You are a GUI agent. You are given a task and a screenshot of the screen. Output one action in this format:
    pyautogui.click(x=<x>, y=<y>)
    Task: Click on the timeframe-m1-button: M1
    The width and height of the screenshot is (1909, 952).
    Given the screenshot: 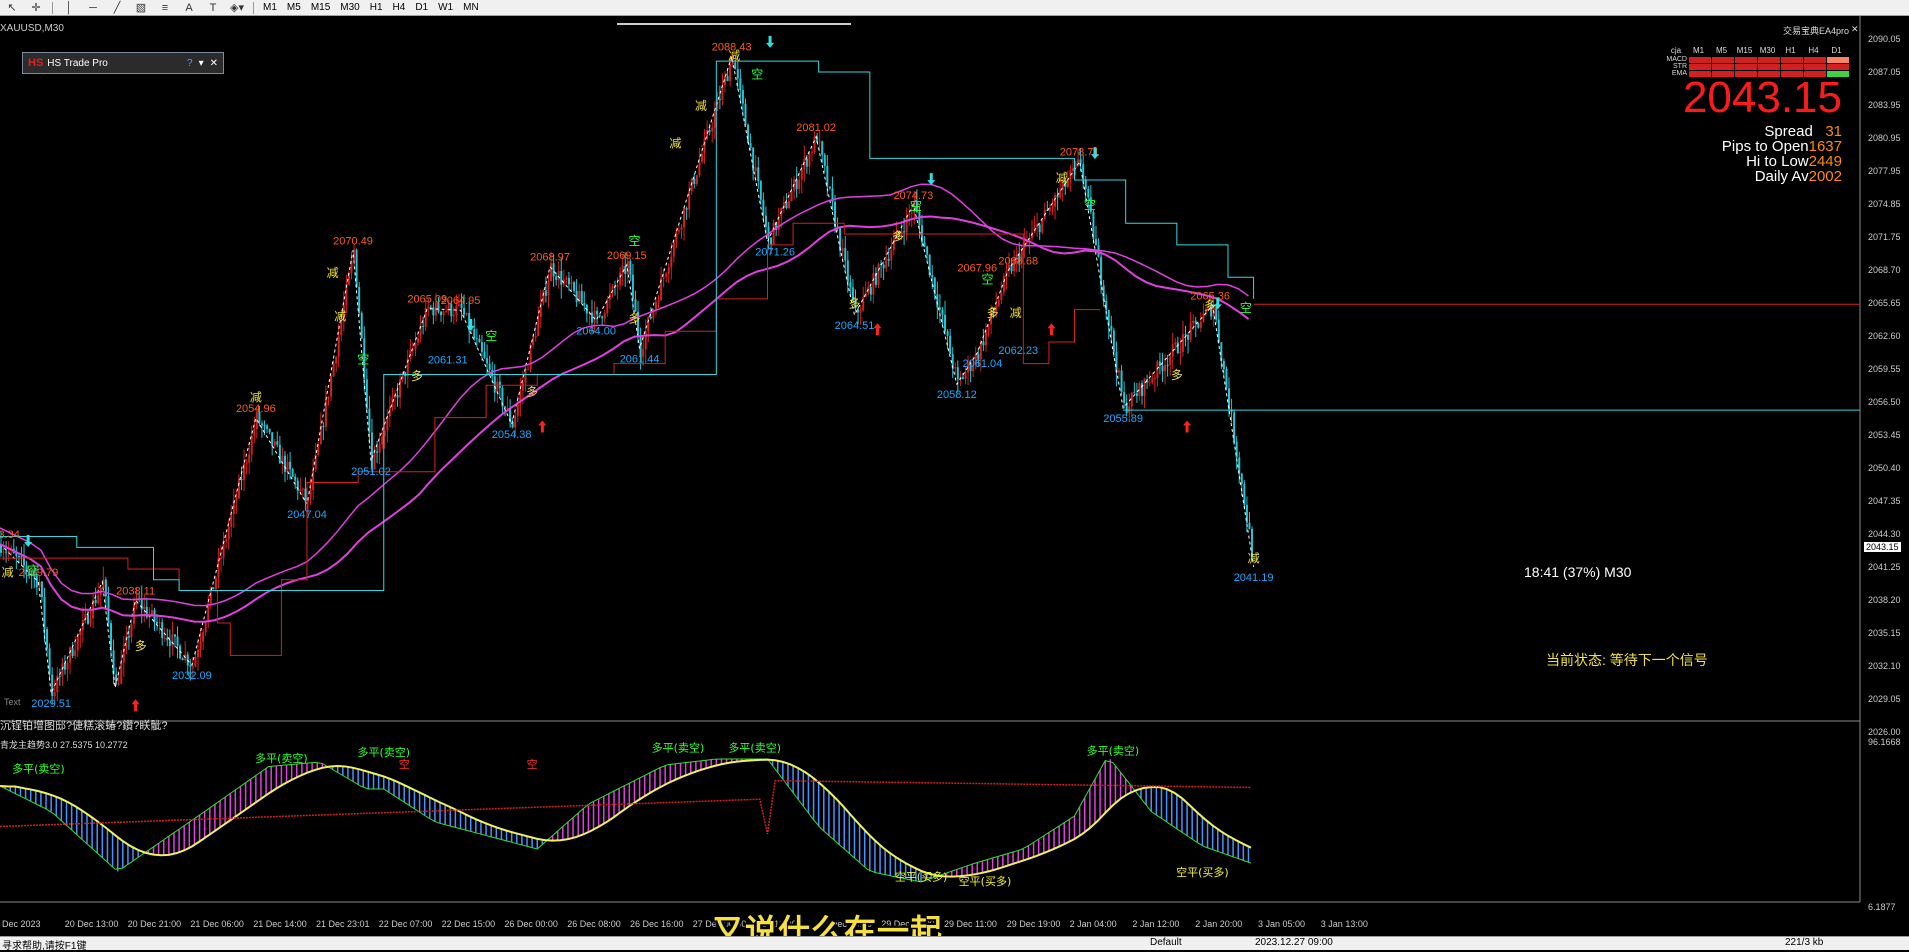 What is the action you would take?
    pyautogui.click(x=270, y=7)
    